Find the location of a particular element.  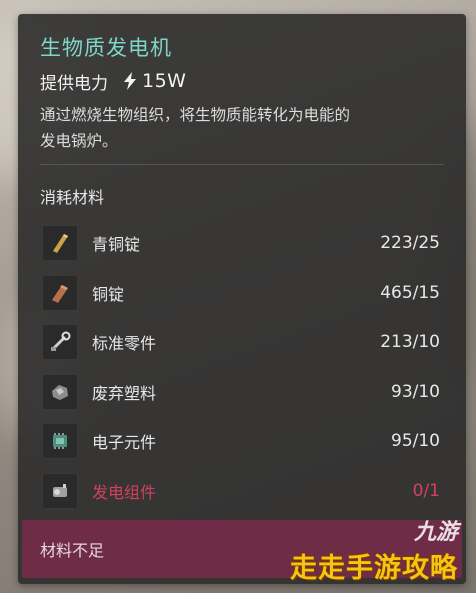

material-row: 青铜锭 223/25 is located at coordinates (241, 243).